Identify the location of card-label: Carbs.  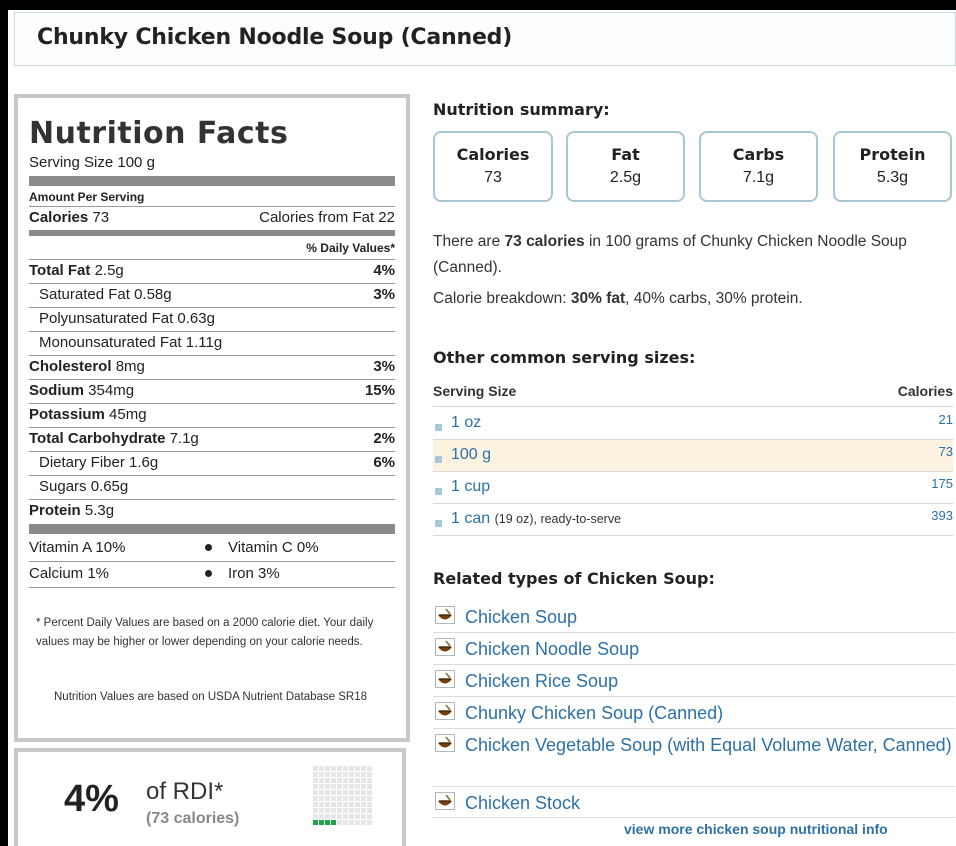
(758, 154).